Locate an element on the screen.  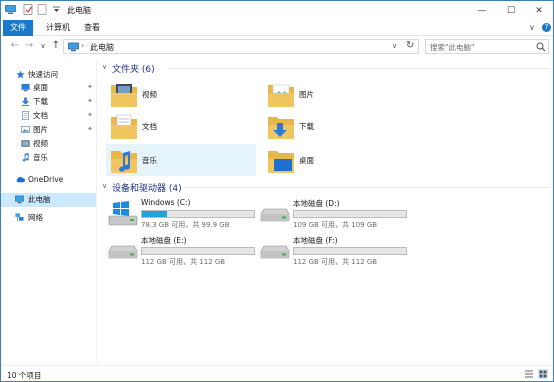
sidebar-item-videos: 视频 is located at coordinates (48, 143).